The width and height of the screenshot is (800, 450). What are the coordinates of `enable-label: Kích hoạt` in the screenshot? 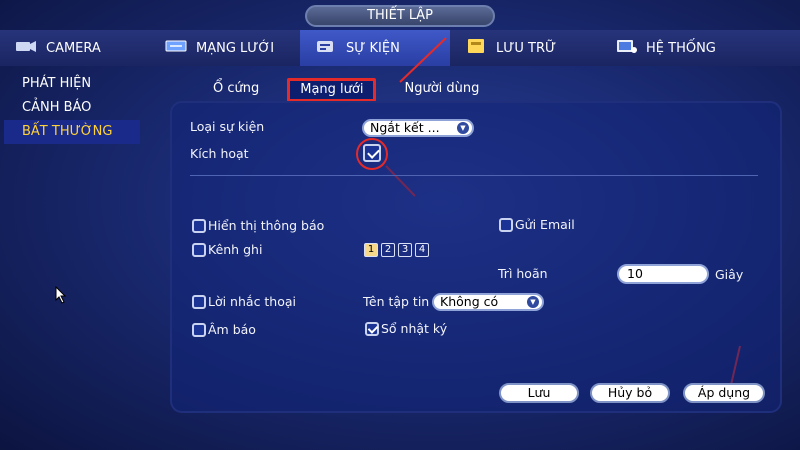 It's located at (219, 153).